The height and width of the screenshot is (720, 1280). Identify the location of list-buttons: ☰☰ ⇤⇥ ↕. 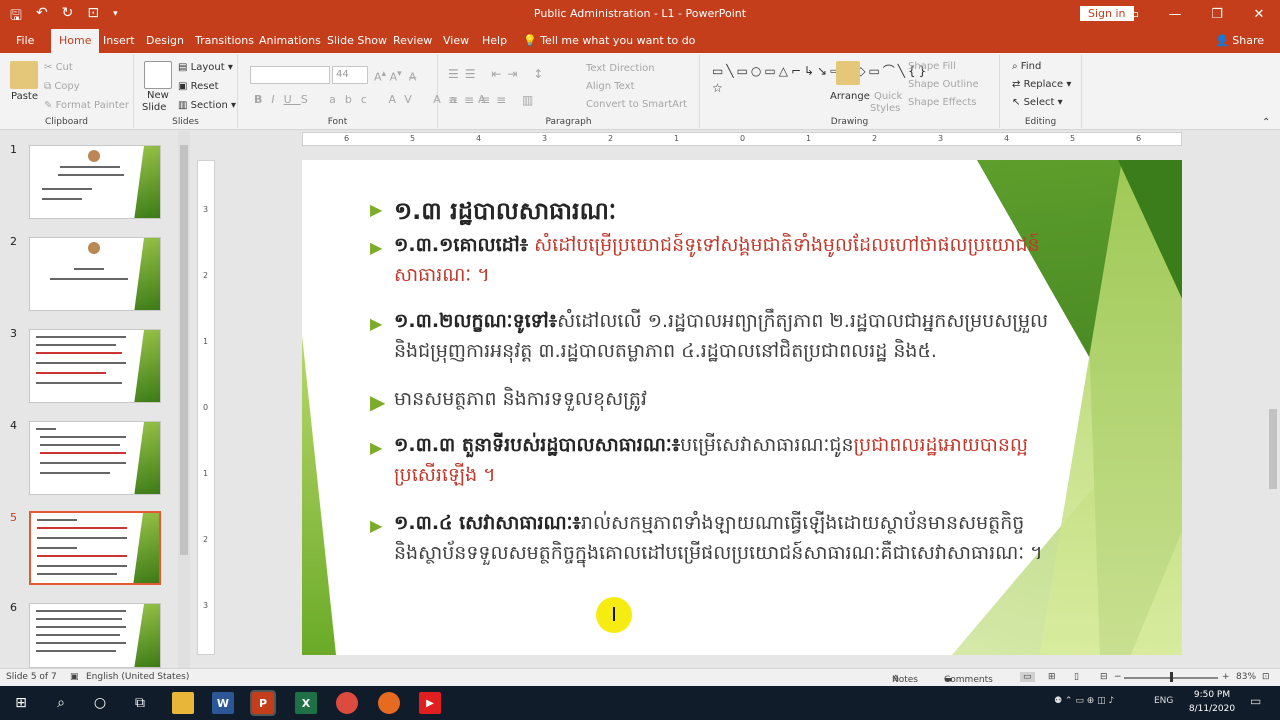
(498, 74).